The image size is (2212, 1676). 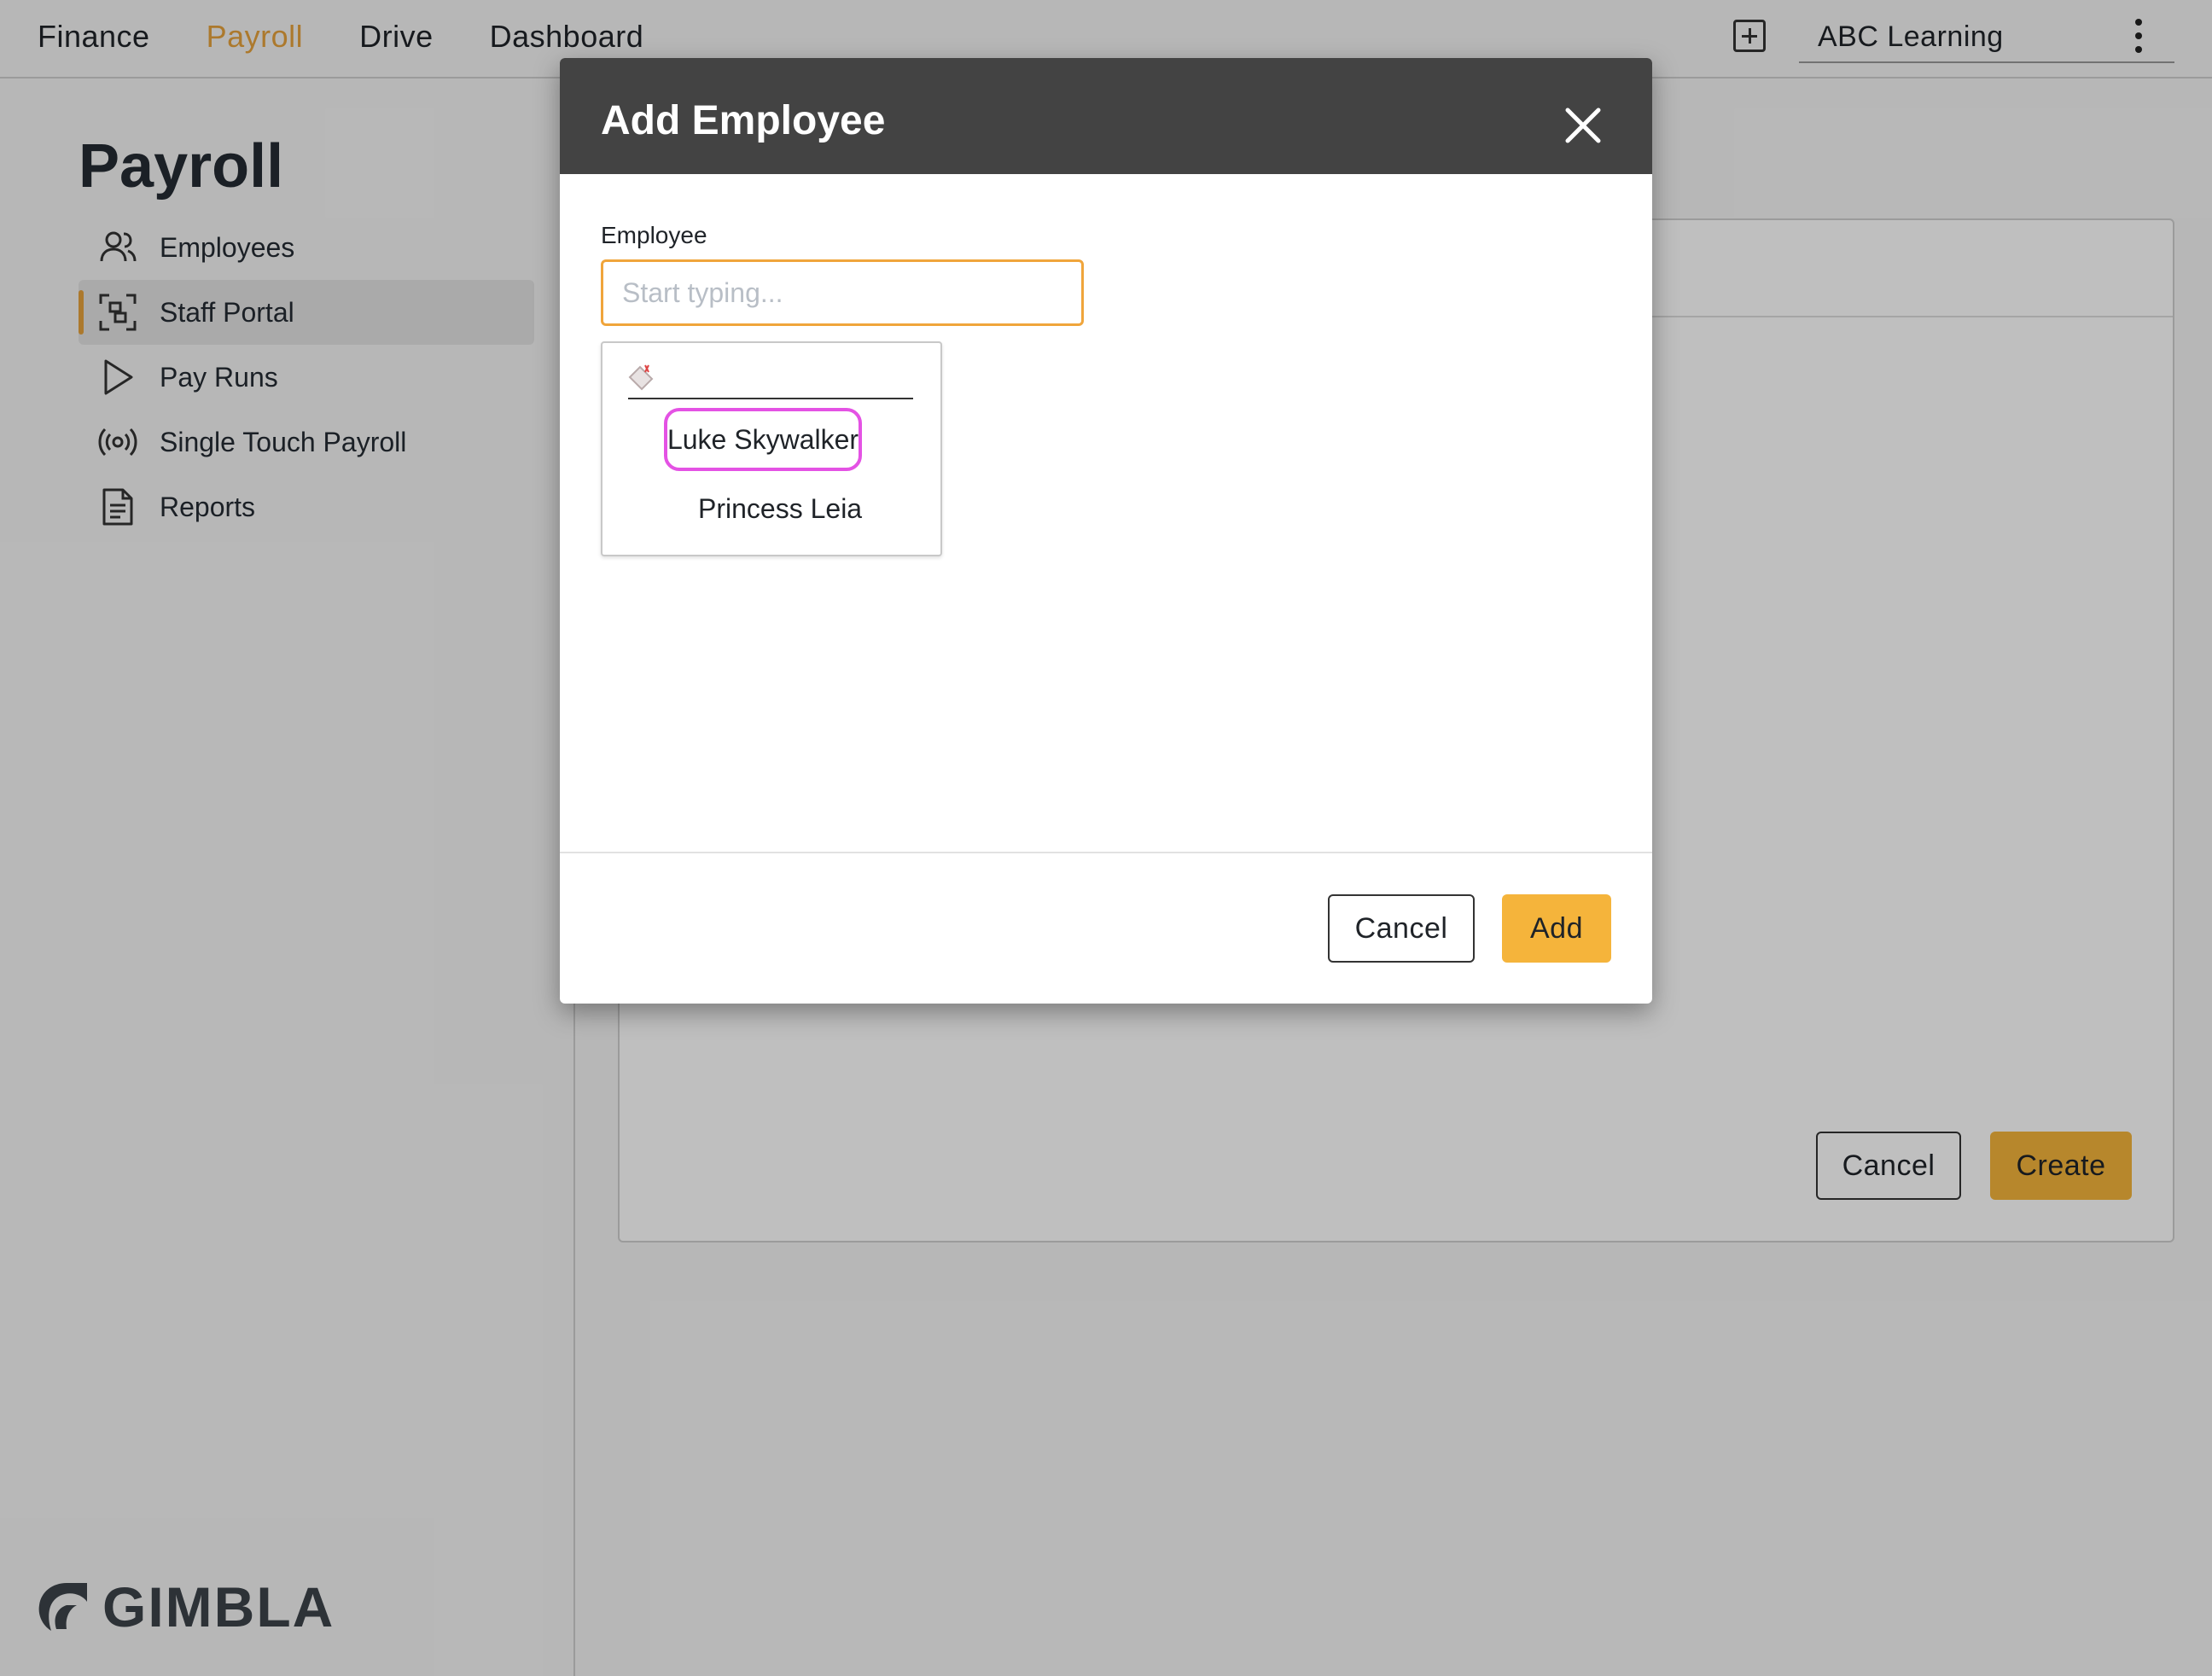 I want to click on dialog-footer-divider, so click(x=1106, y=852).